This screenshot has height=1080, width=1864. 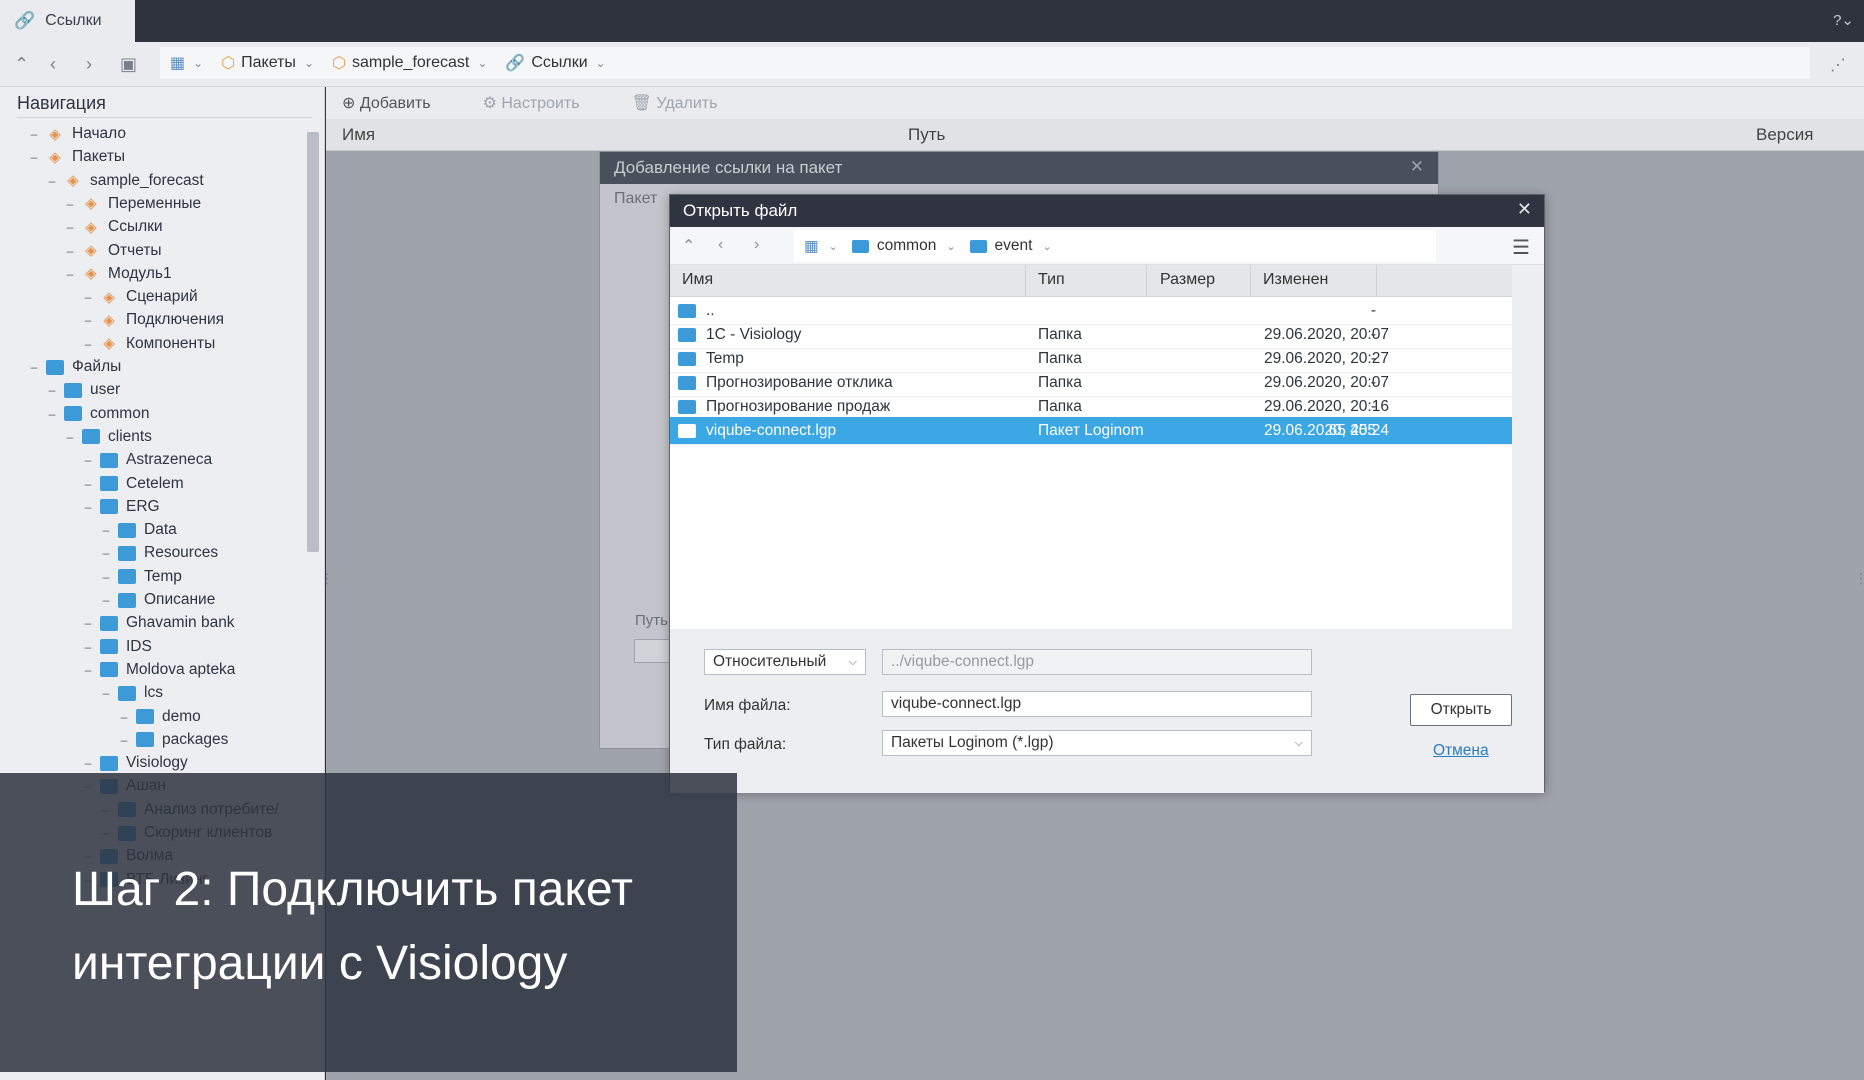 I want to click on col-path: Путь, so click(x=926, y=135).